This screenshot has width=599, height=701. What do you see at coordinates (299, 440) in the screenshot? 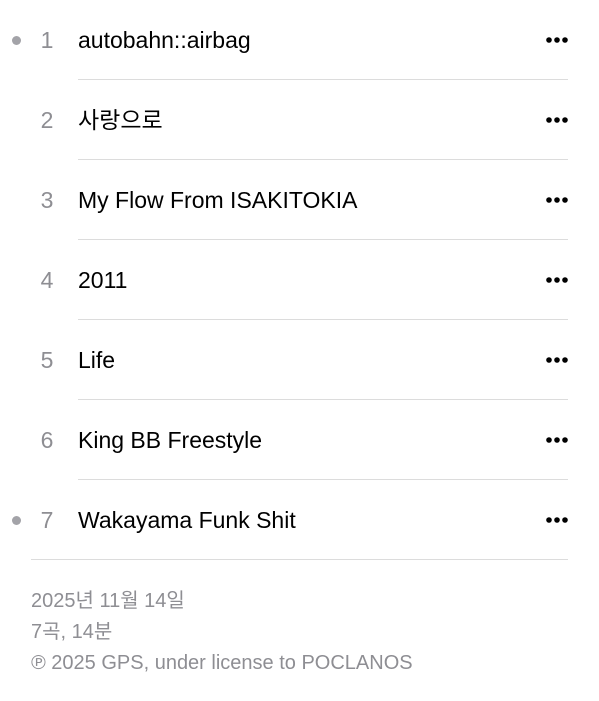
I see `track-row-6: 6 King BB Freestyle` at bounding box center [299, 440].